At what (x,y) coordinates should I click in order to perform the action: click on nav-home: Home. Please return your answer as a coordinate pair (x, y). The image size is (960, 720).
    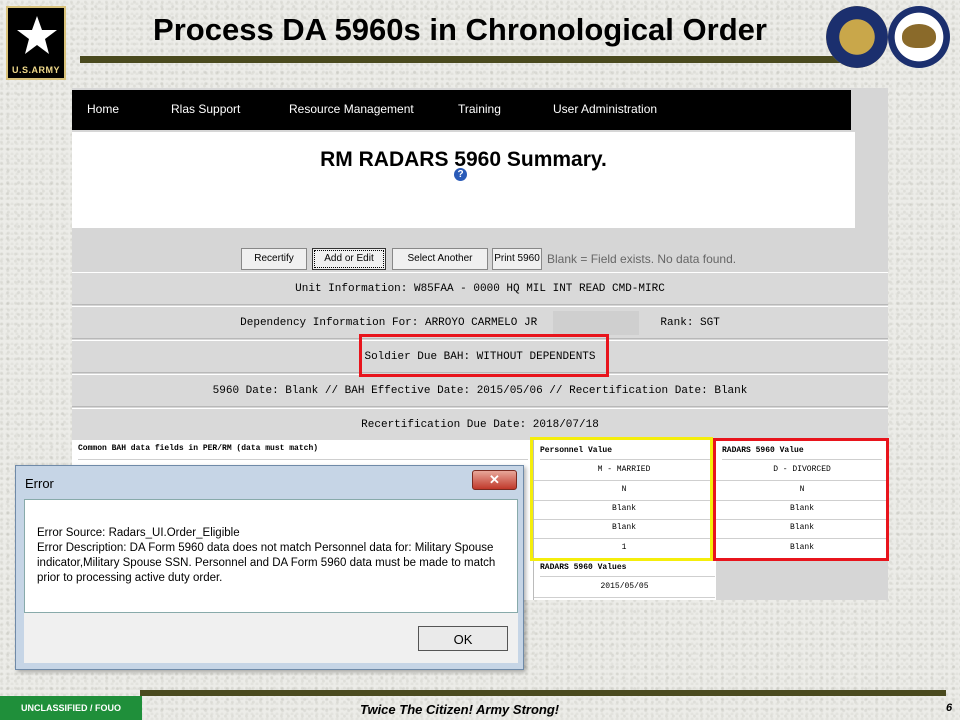
    Looking at the image, I should click on (103, 109).